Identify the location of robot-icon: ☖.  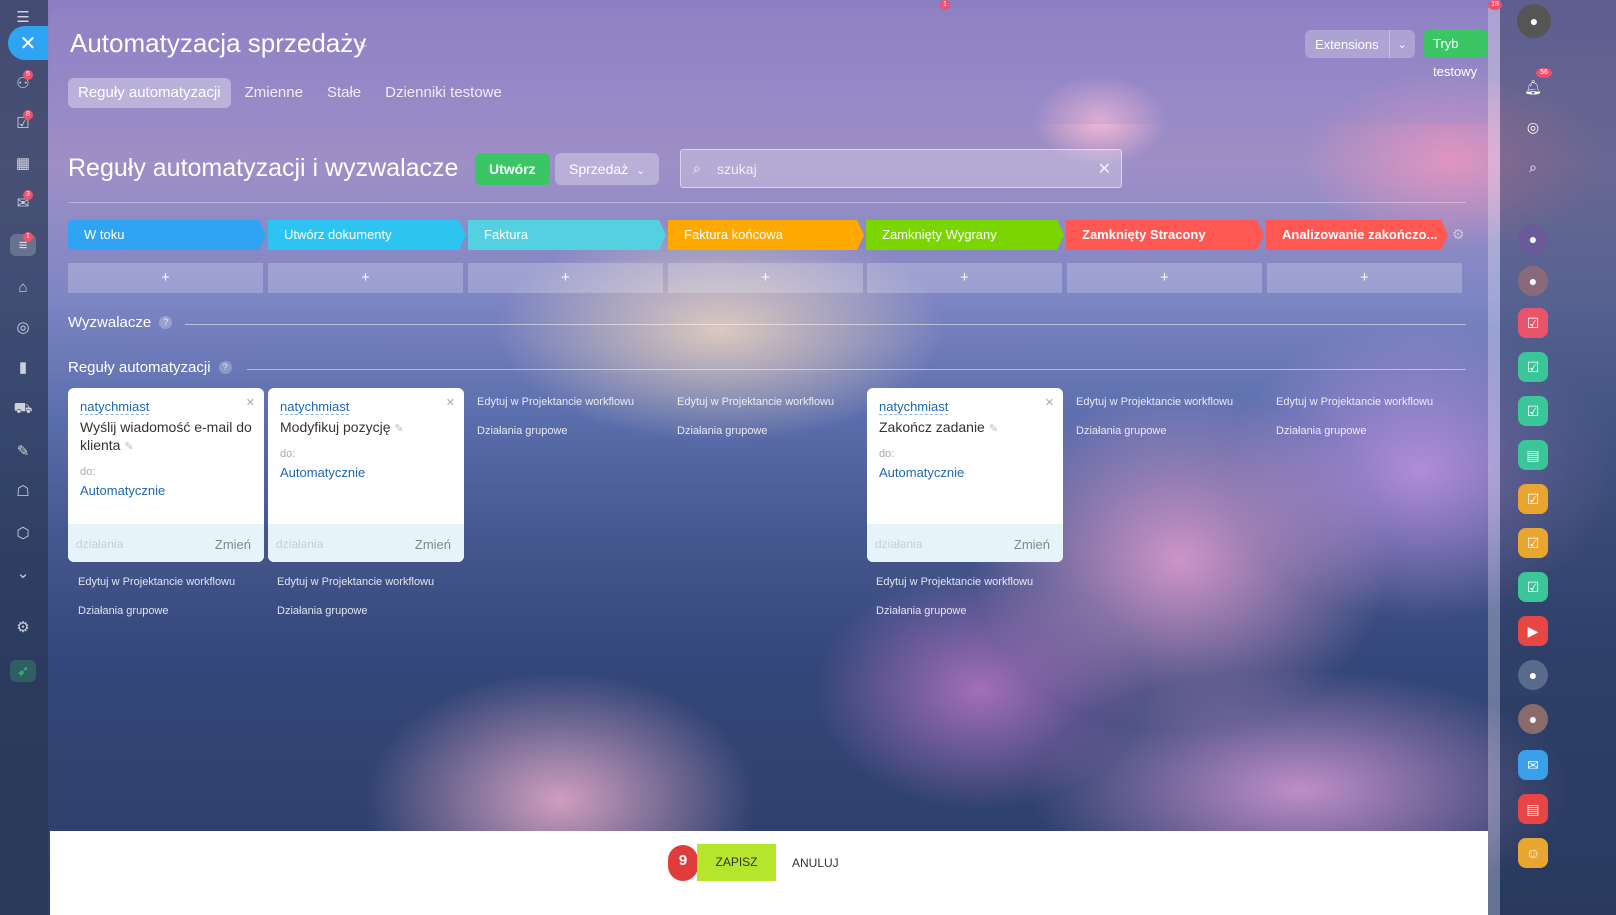
(23, 491).